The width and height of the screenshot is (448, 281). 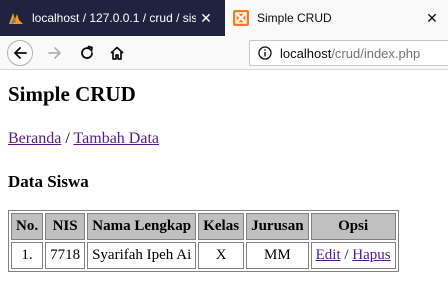 What do you see at coordinates (142, 255) in the screenshot?
I see `cell-nama: Syarifah Ipeh Ai` at bounding box center [142, 255].